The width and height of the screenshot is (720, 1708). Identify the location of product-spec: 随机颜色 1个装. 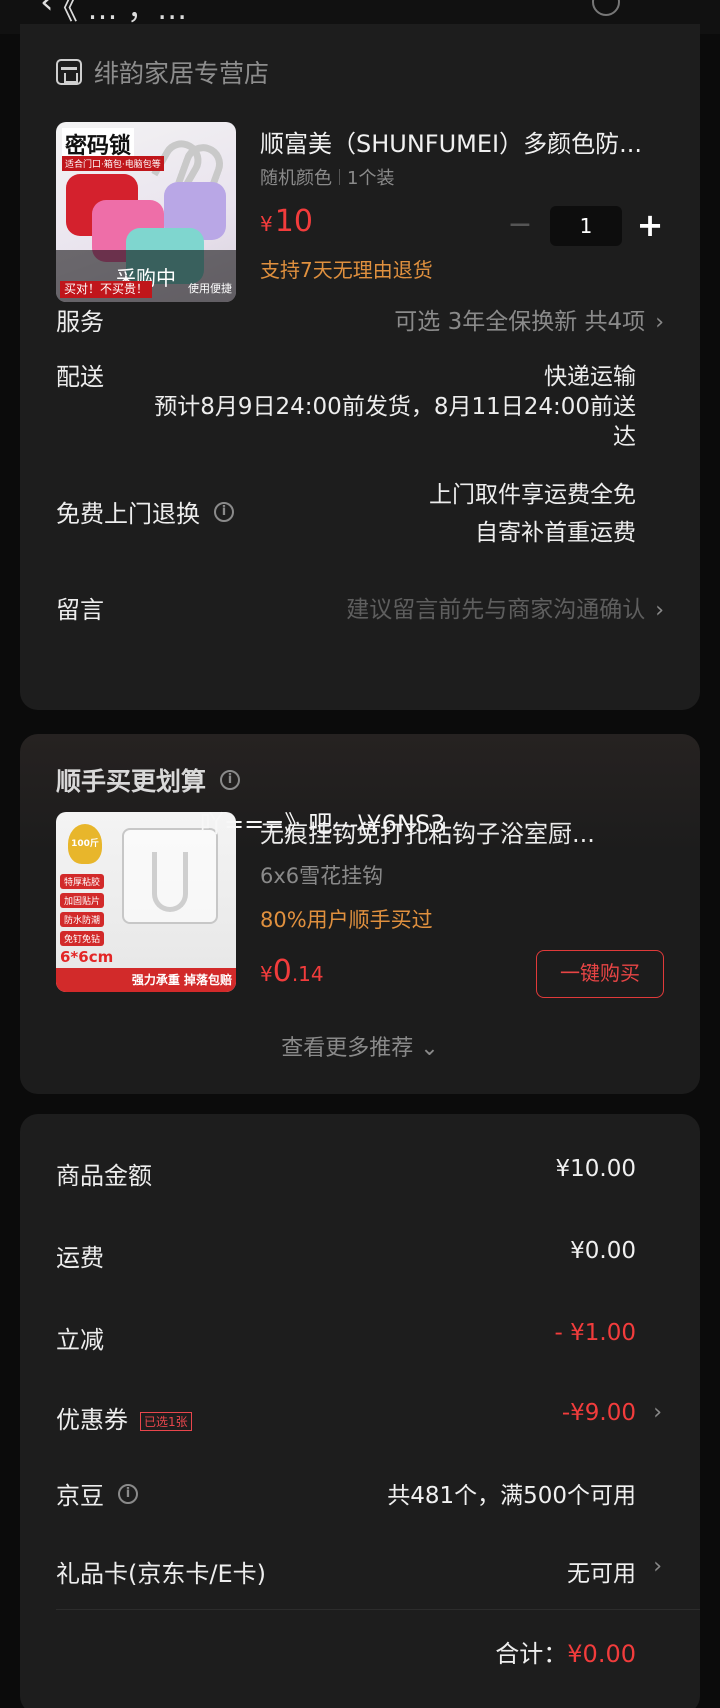
(327, 177).